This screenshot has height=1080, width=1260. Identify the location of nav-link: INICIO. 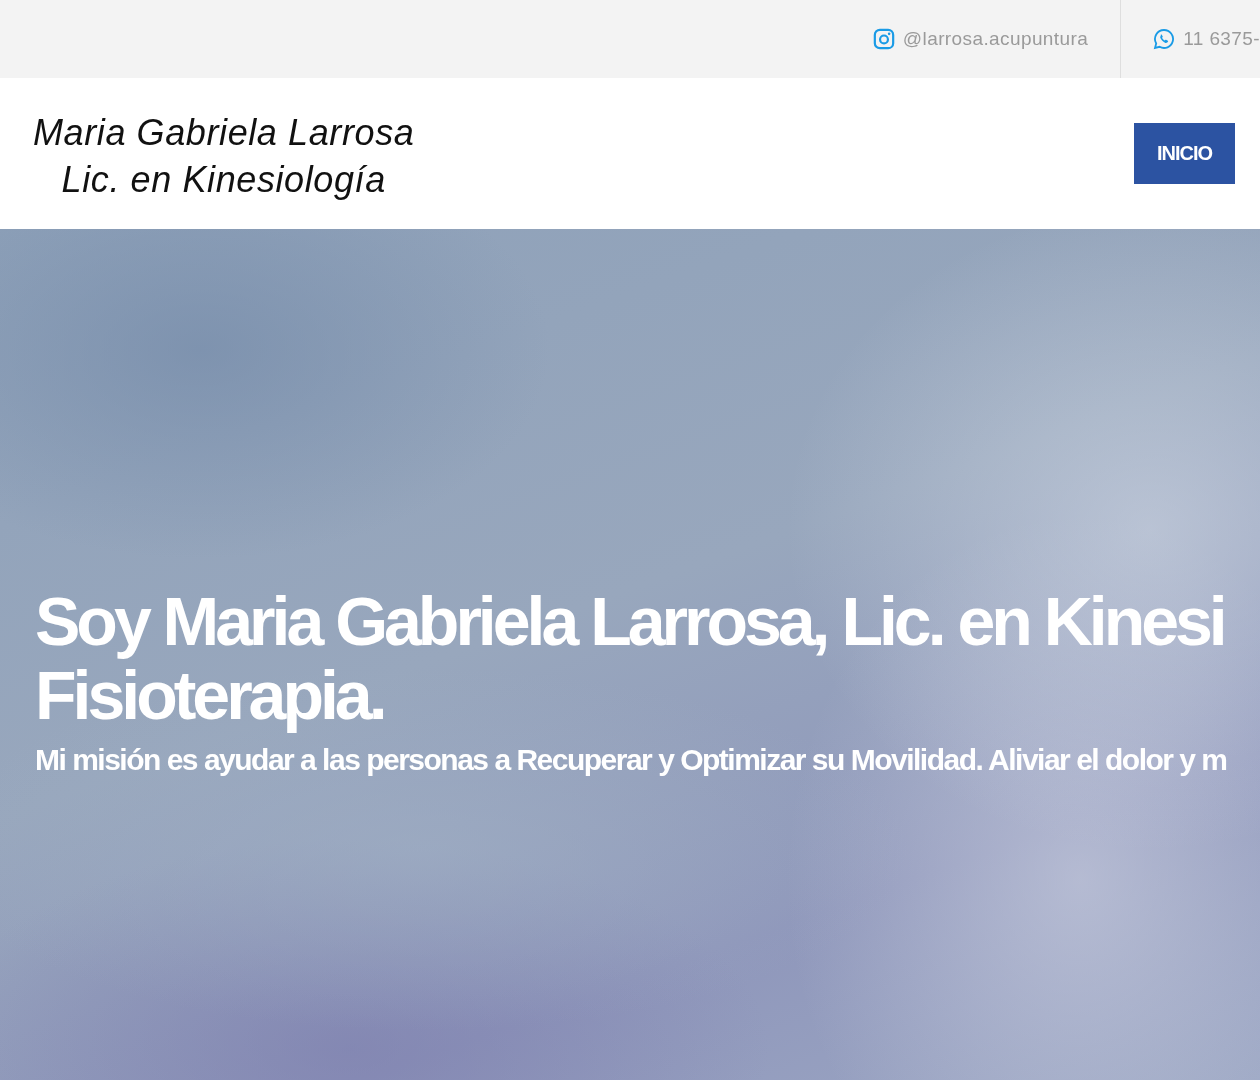
(1184, 153).